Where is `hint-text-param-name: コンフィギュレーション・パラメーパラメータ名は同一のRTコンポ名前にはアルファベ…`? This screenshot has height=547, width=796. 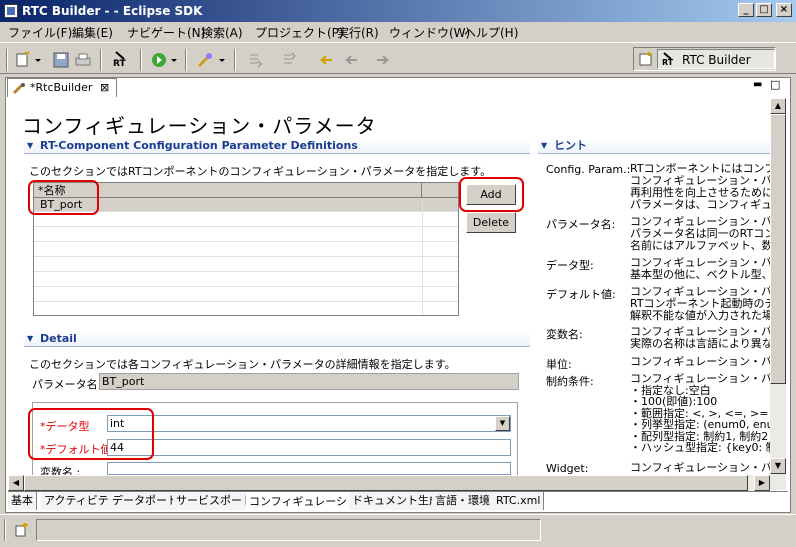 hint-text-param-name: コンフィギュレーション・パラメーパラメータ名は同一のRTコンポ名前にはアルファベ… is located at coordinates (700, 234).